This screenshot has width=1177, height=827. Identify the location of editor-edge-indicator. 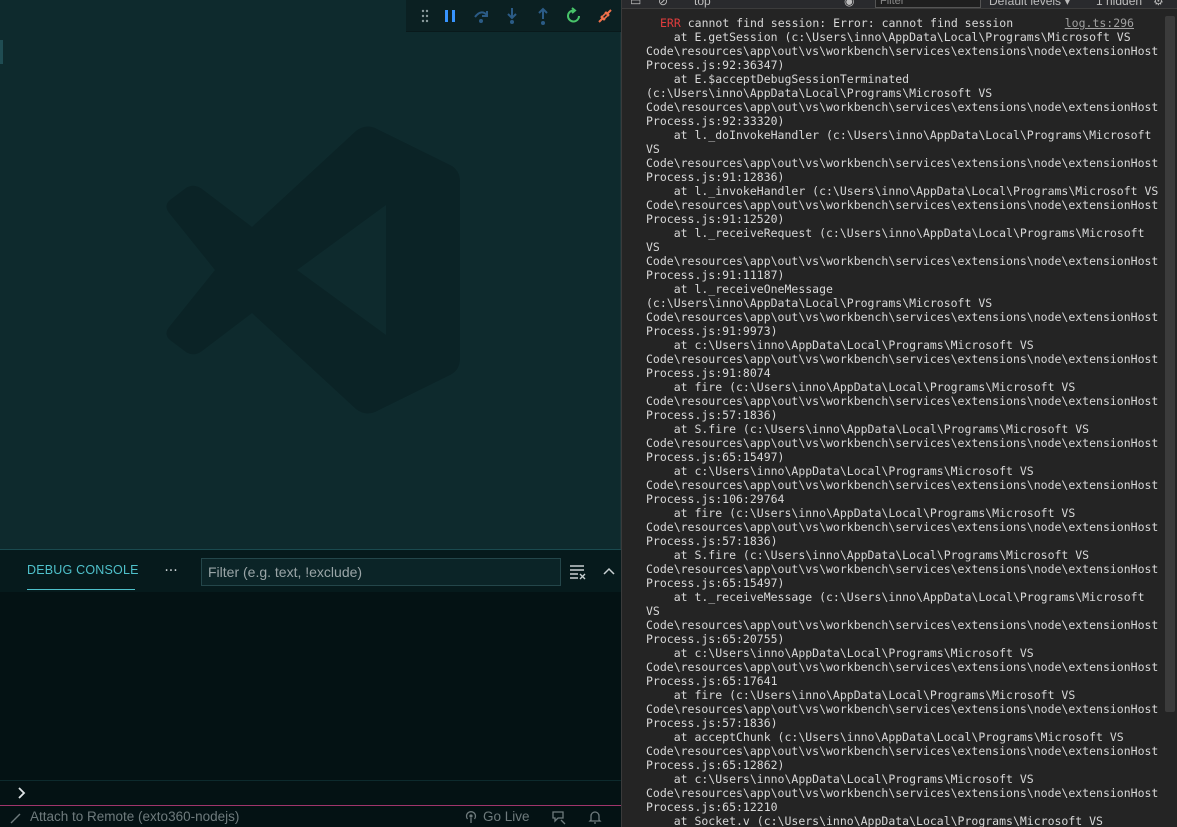
(1, 52).